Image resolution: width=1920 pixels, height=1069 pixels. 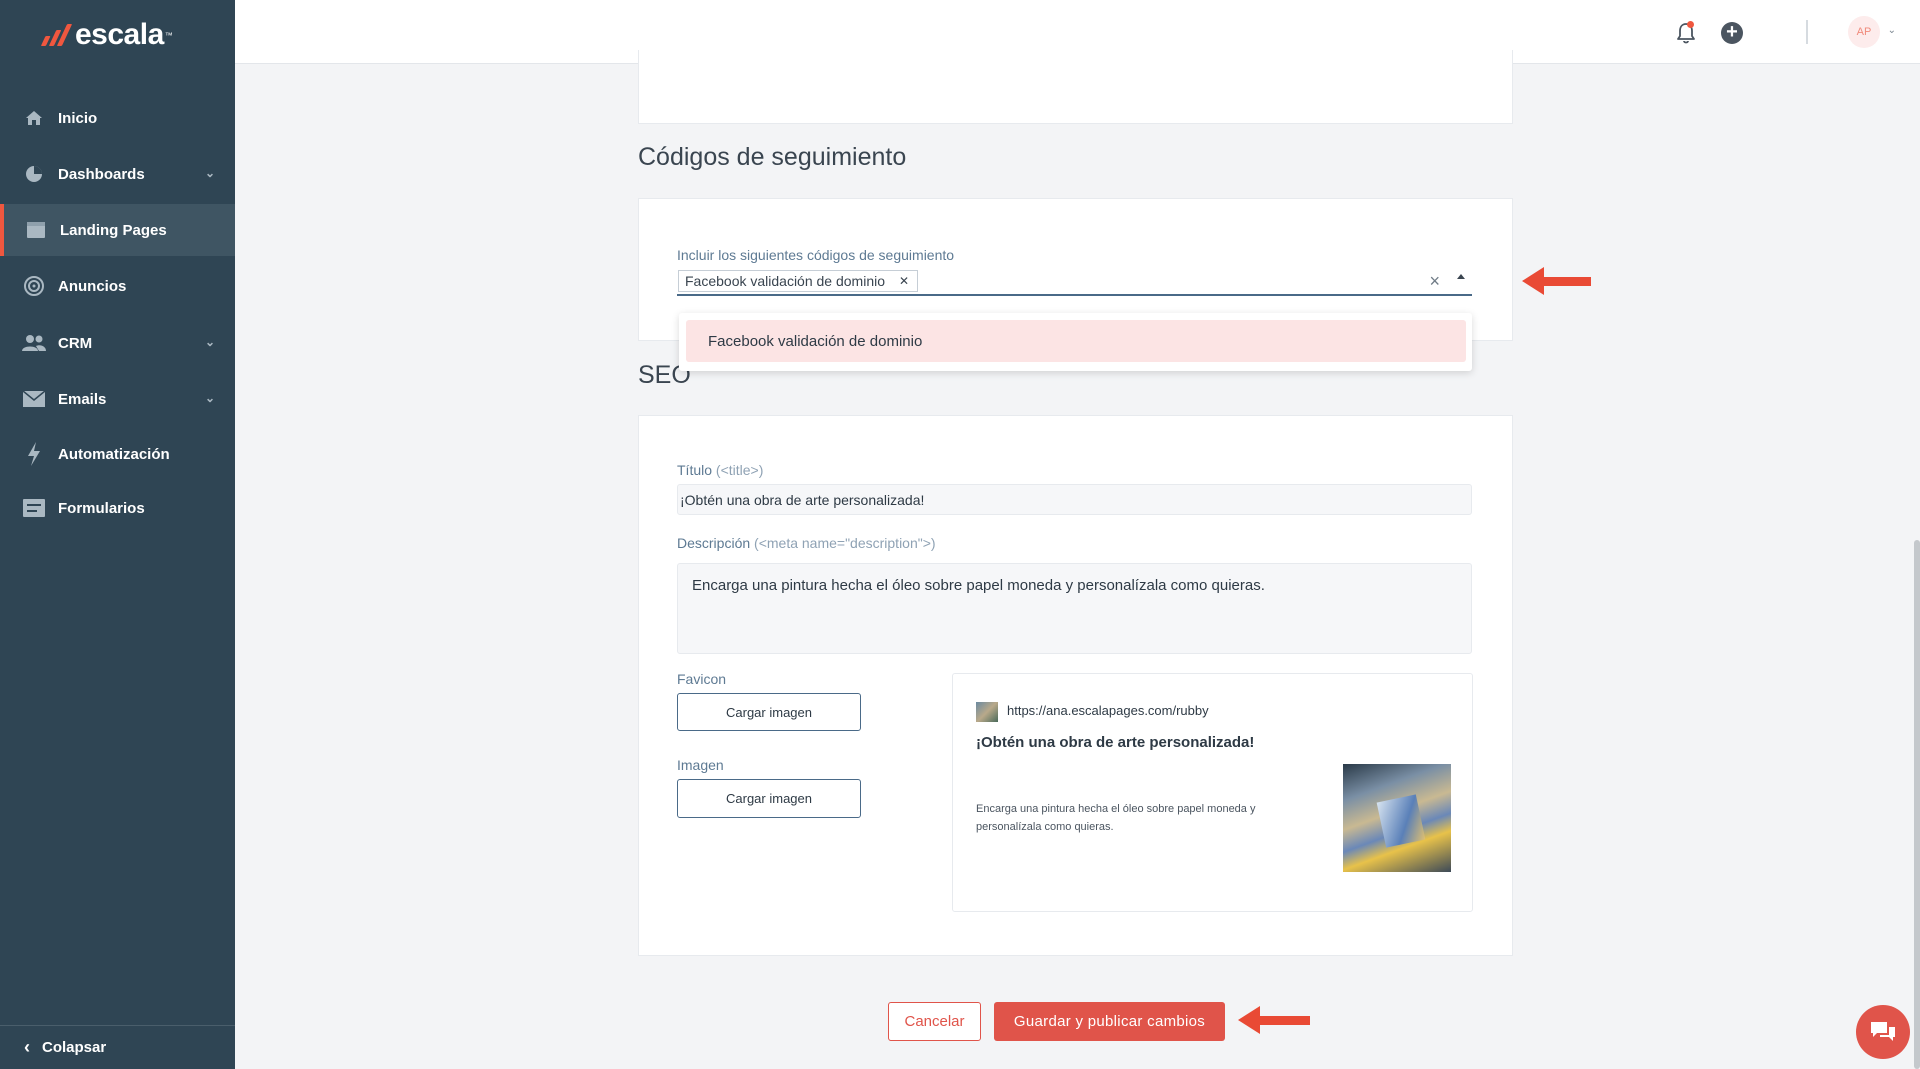 I want to click on sidebar-item-formularios: Formularios, so click(x=117, y=508).